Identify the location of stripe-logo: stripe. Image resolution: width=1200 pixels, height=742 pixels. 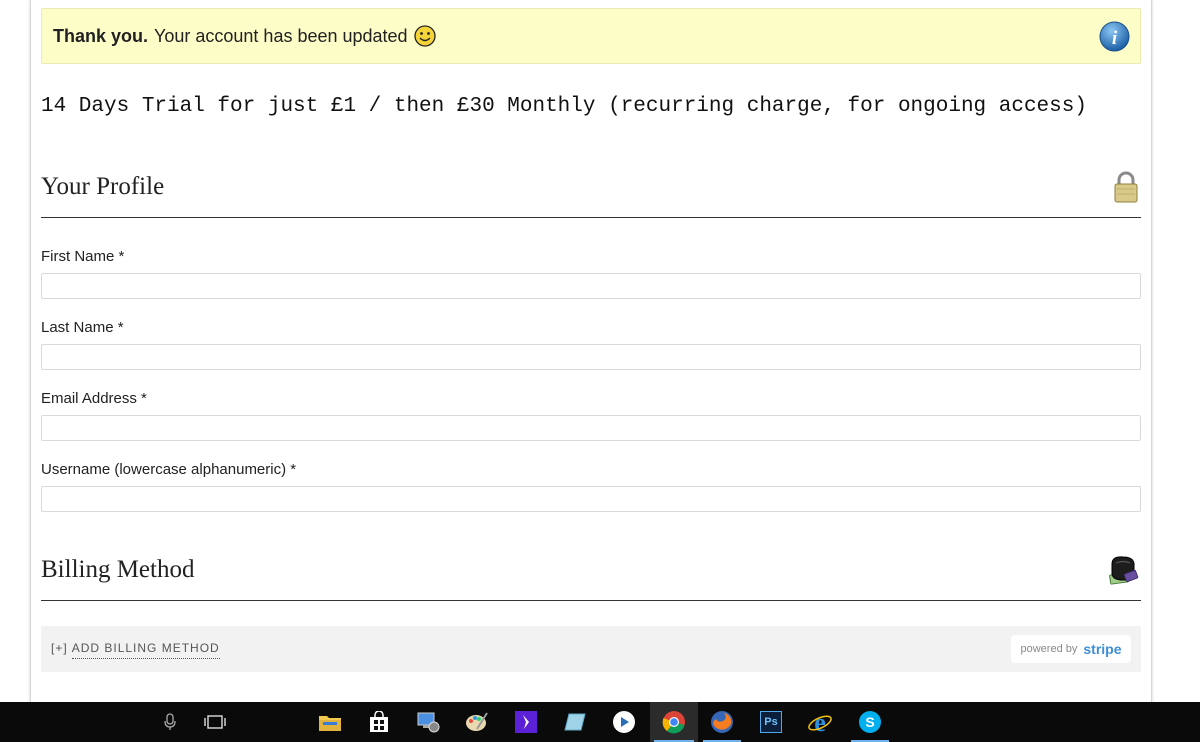
(1102, 649).